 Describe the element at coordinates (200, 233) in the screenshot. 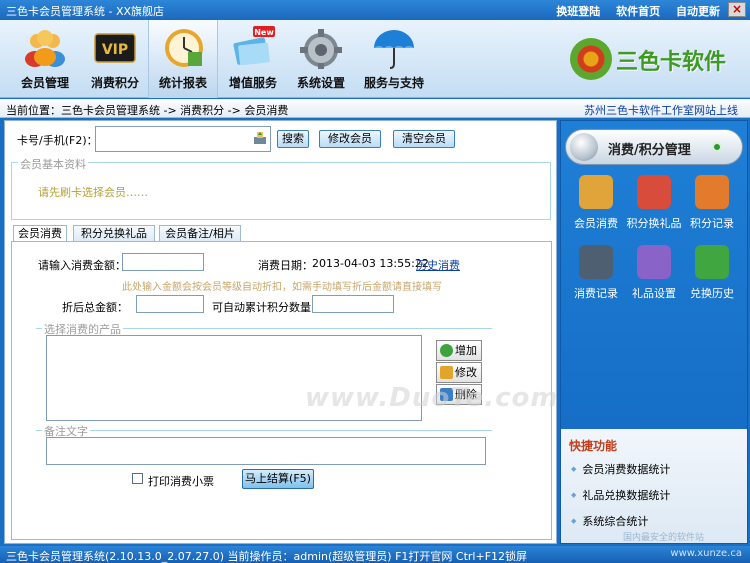

I see `tab-member-remark-photo: 会员备注/相片` at that location.